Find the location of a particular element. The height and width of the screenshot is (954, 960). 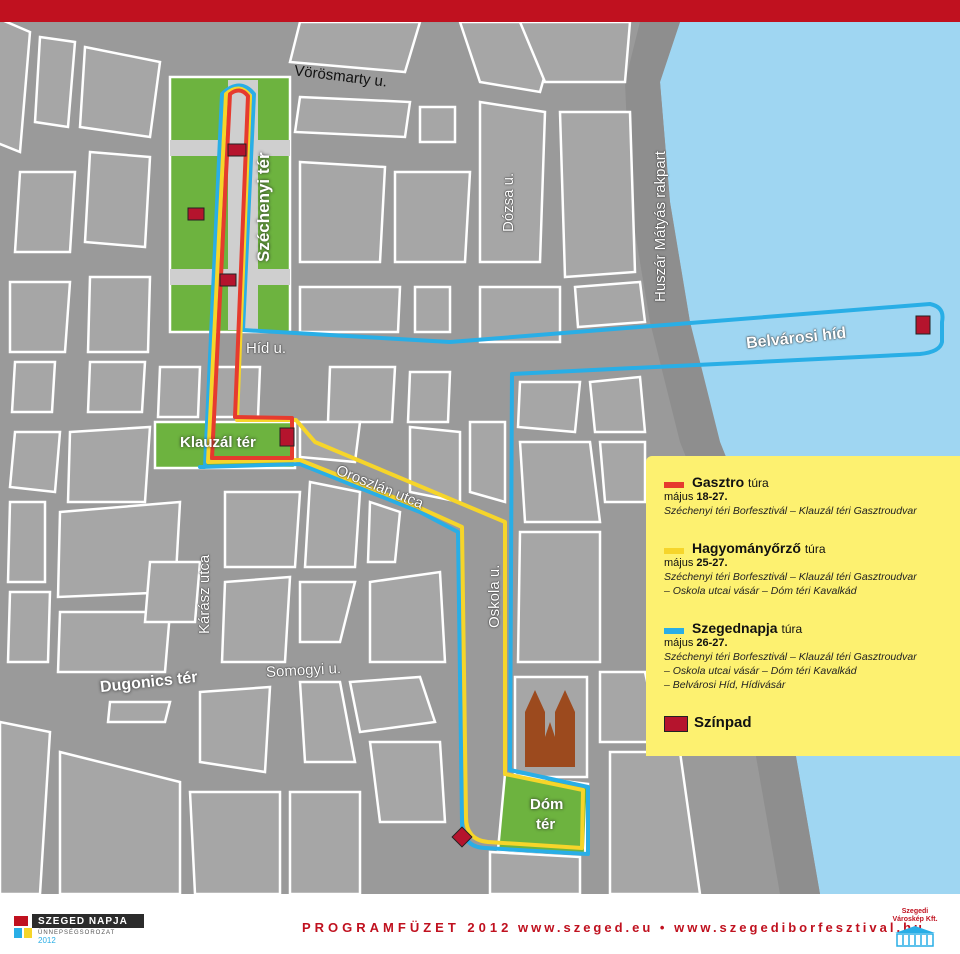

top-red-band is located at coordinates (480, 11).